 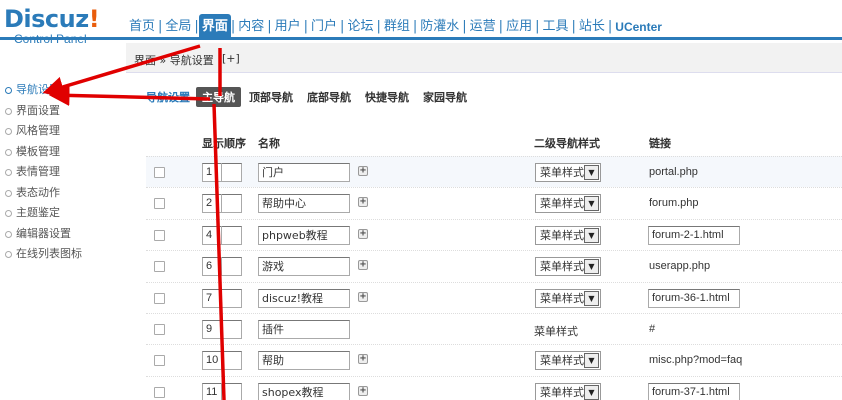 I want to click on order-input: 4, so click(x=222, y=235).